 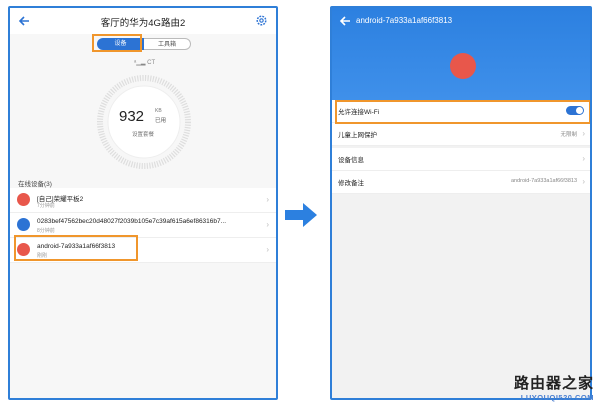 What do you see at coordinates (261, 20) in the screenshot?
I see `gear-icon` at bounding box center [261, 20].